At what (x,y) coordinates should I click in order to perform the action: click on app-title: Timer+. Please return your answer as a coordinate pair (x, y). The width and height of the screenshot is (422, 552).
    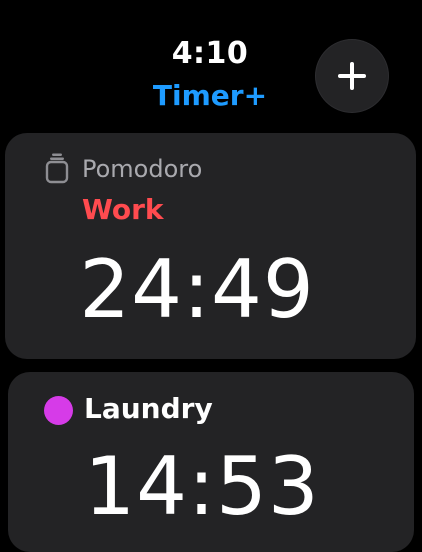
    Looking at the image, I should click on (210, 95).